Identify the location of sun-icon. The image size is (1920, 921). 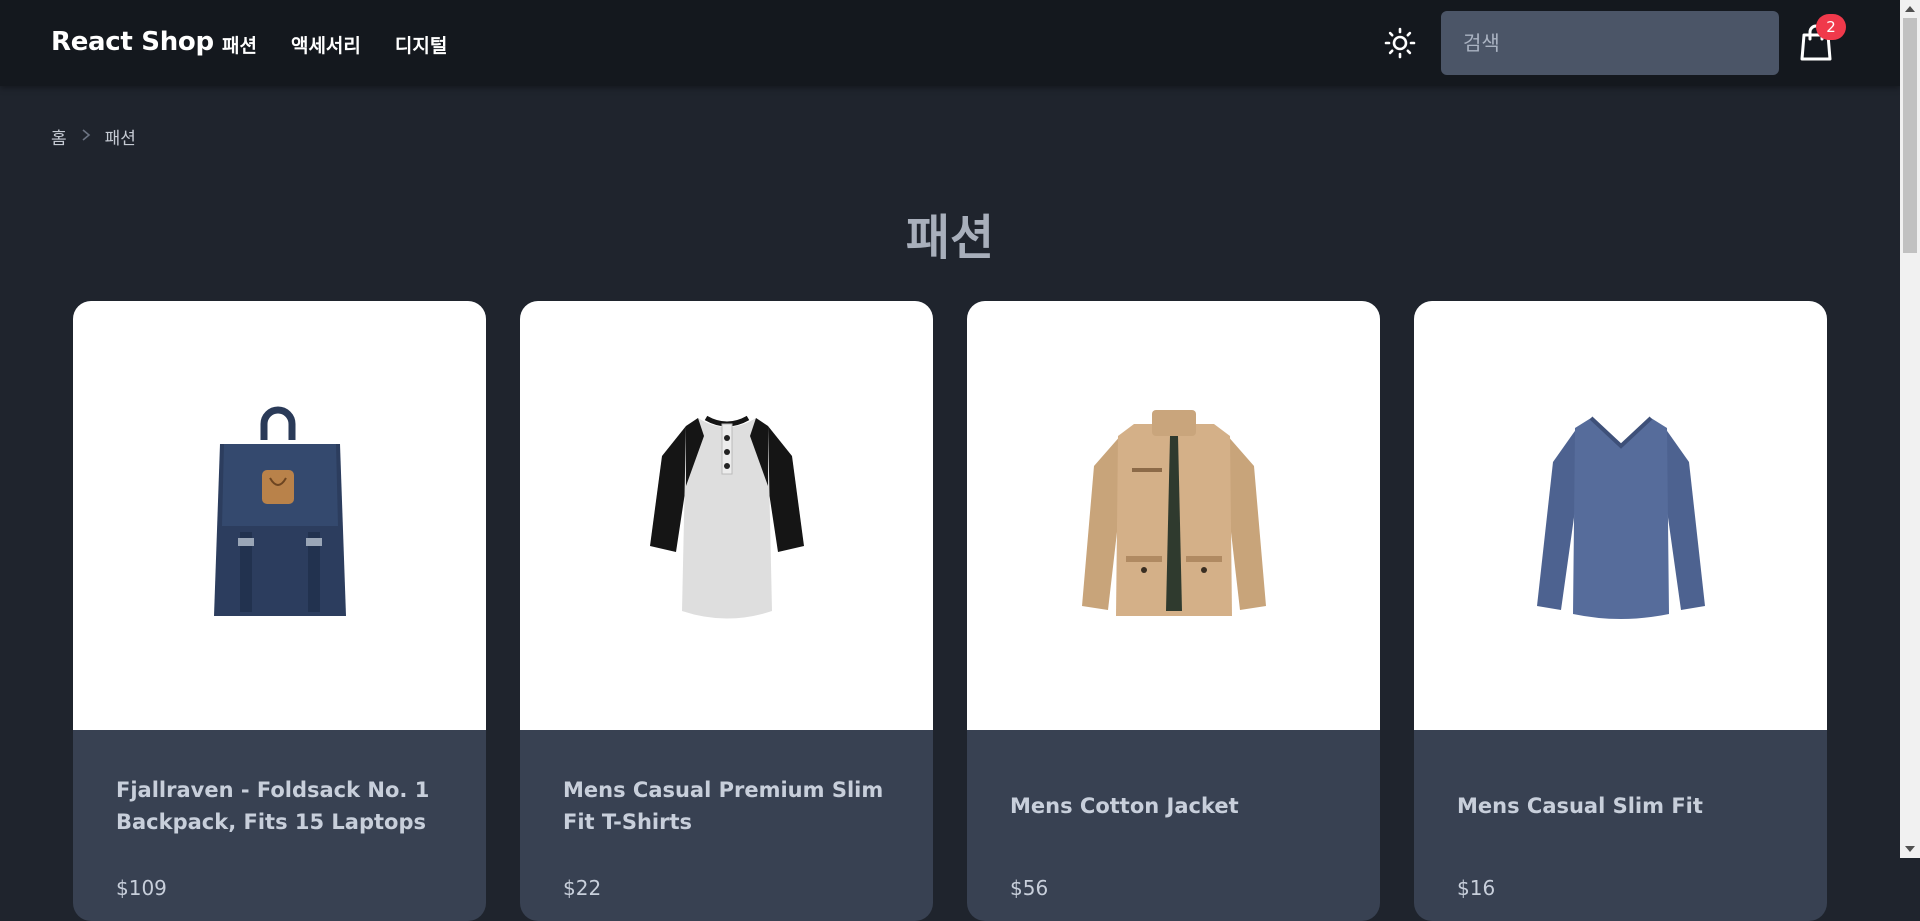
(1400, 43).